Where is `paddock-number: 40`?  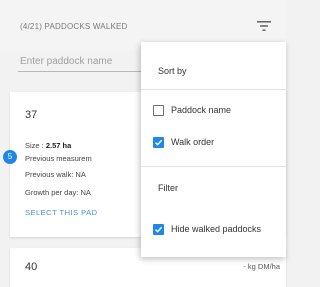
paddock-number: 40 is located at coordinates (31, 267).